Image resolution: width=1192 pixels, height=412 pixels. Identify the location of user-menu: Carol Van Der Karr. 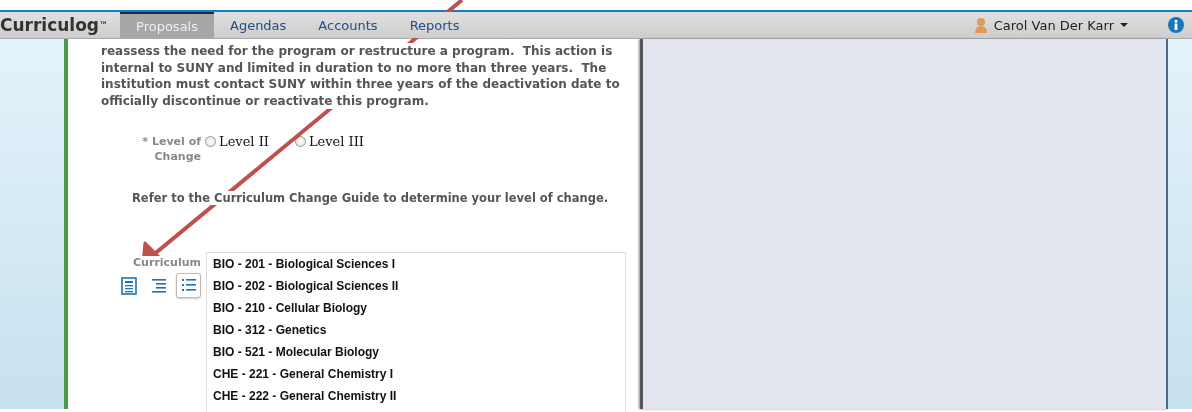
(1050, 25).